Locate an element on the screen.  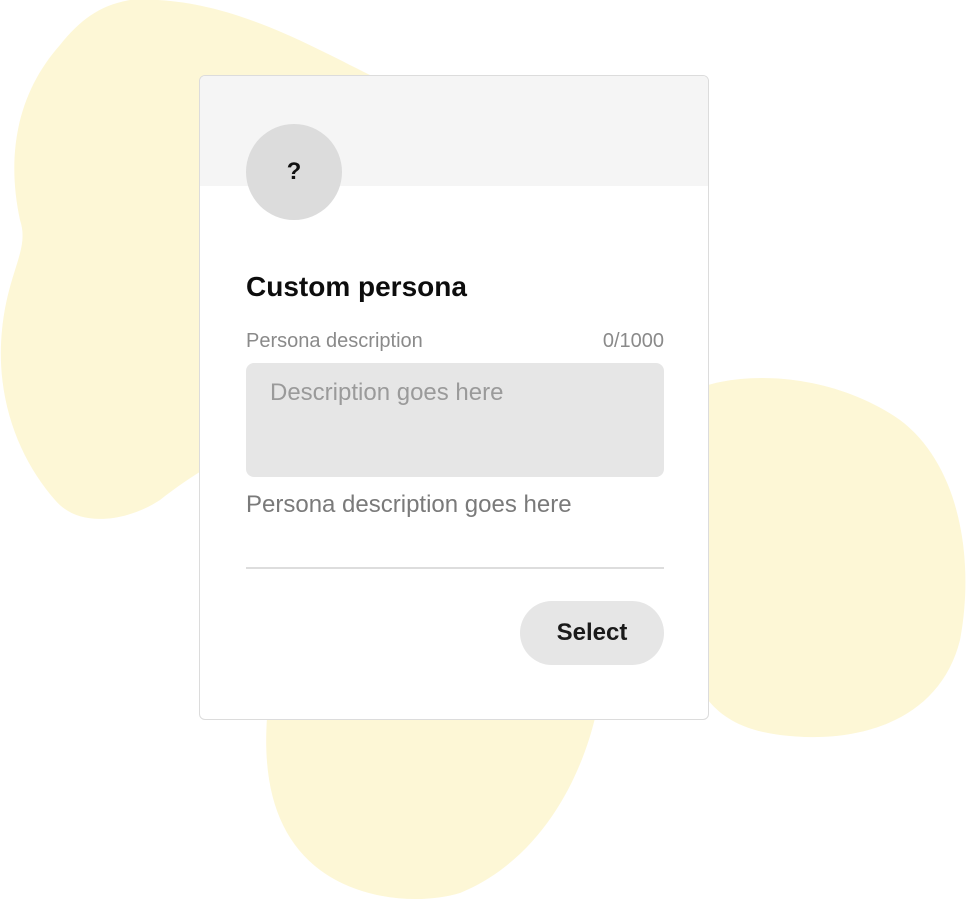
right-blob-shape is located at coordinates (837, 558).